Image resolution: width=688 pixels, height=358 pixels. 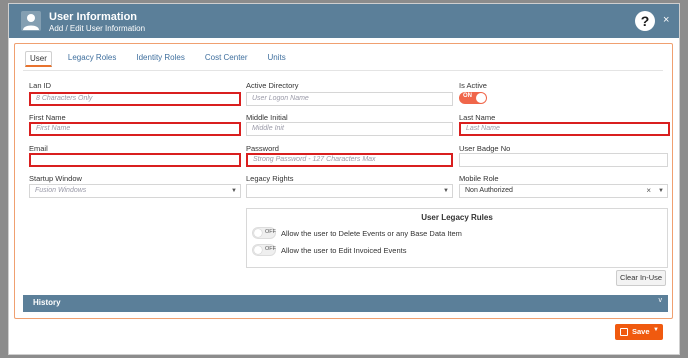 What do you see at coordinates (92, 59) in the screenshot?
I see `tab-legacy-roles: Legacy Roles` at bounding box center [92, 59].